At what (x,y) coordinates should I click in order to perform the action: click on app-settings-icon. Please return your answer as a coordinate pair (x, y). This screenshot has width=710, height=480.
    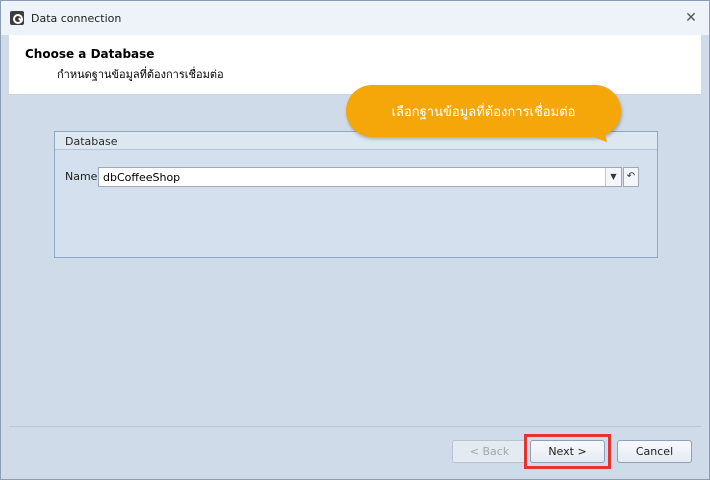
    Looking at the image, I should click on (17, 18).